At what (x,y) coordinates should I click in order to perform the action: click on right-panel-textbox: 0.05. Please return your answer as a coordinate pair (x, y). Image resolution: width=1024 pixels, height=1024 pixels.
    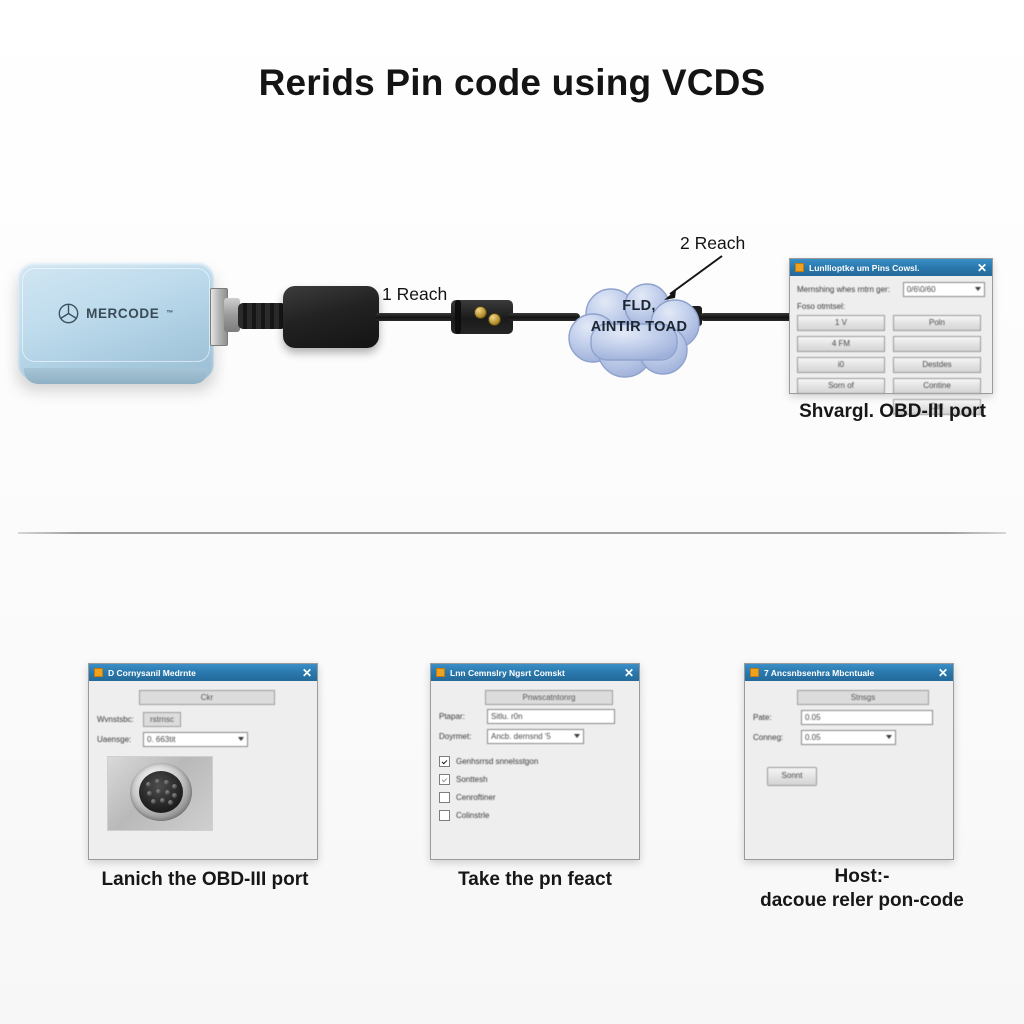
    Looking at the image, I should click on (867, 717).